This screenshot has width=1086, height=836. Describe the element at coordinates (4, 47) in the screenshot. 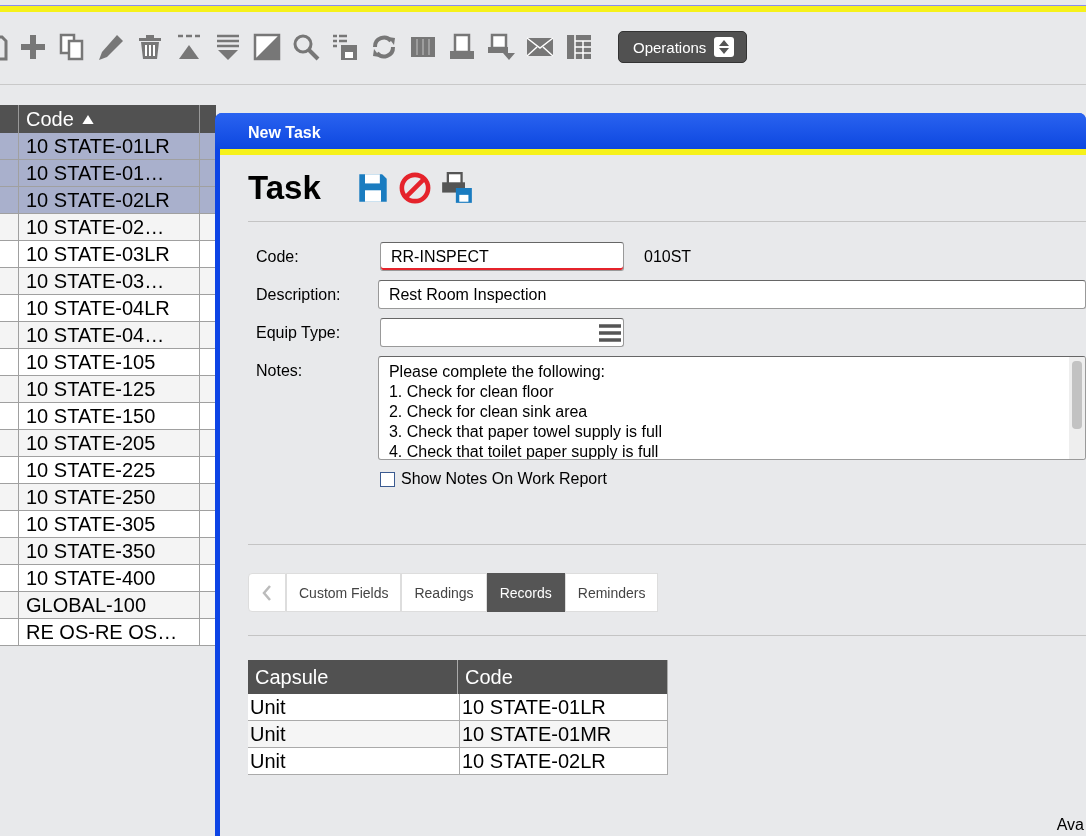

I see `document-icon` at that location.